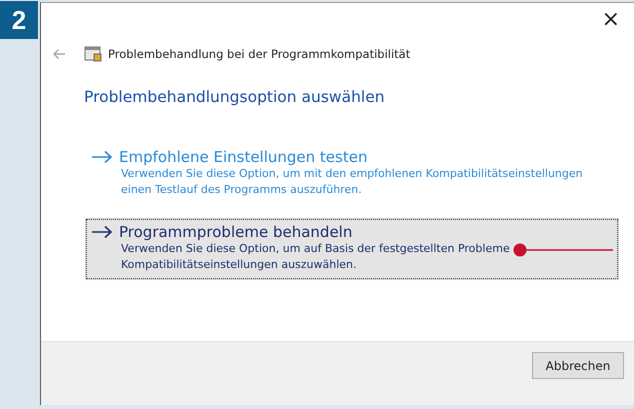 This screenshot has width=634, height=409. I want to click on troubleshoot-option: Empfohlene Einstellungen testen Verwenden Sie diese Option, um mit den empfohlenen Kompatibilitätseinstellungen einen Testlauf des Programms auszuführen., so click(352, 174).